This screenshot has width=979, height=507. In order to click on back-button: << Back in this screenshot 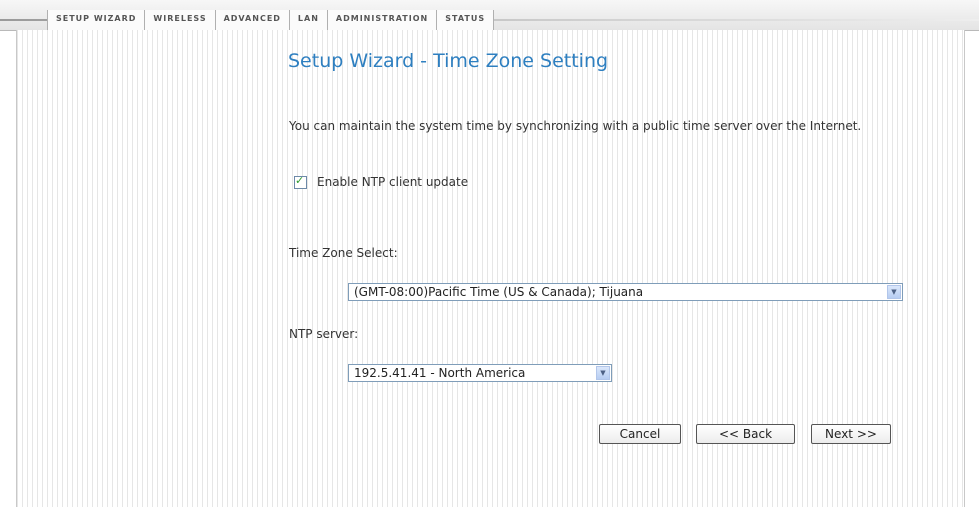, I will do `click(745, 434)`.